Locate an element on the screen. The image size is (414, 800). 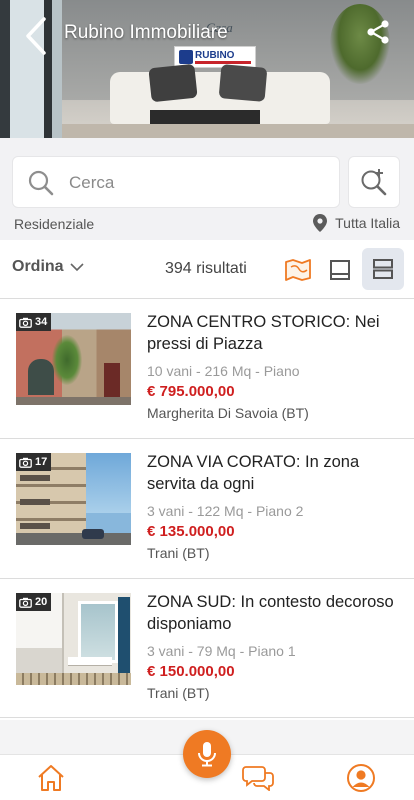
photo-arch is located at coordinates (41, 377).